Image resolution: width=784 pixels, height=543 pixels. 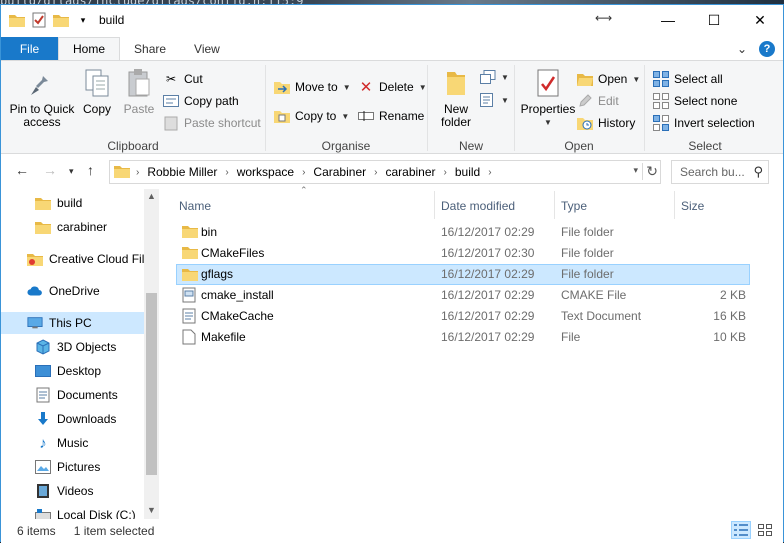 I want to click on file-size: 10 KB, so click(x=729, y=337).